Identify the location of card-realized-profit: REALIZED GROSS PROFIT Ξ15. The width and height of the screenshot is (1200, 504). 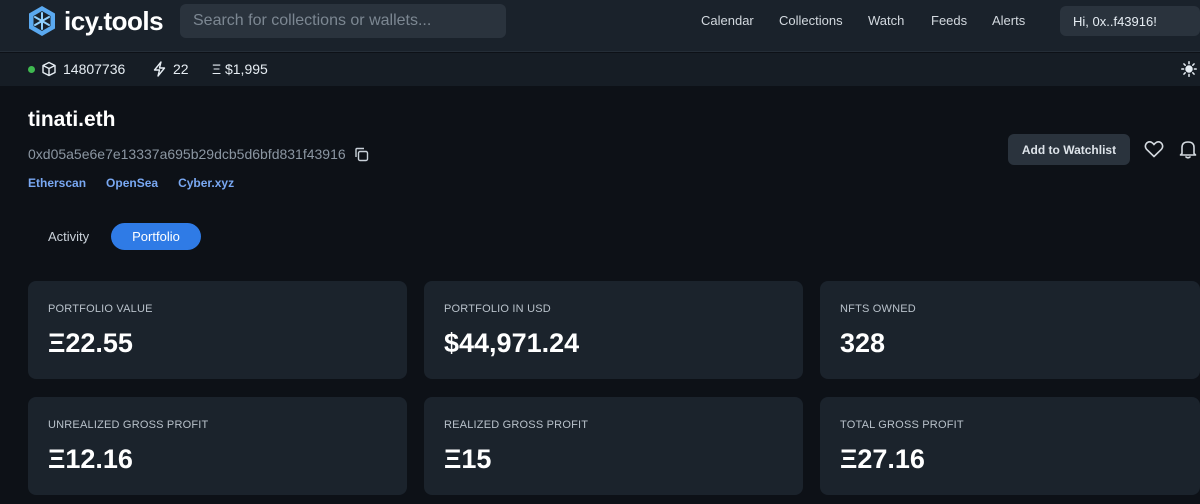
(613, 446).